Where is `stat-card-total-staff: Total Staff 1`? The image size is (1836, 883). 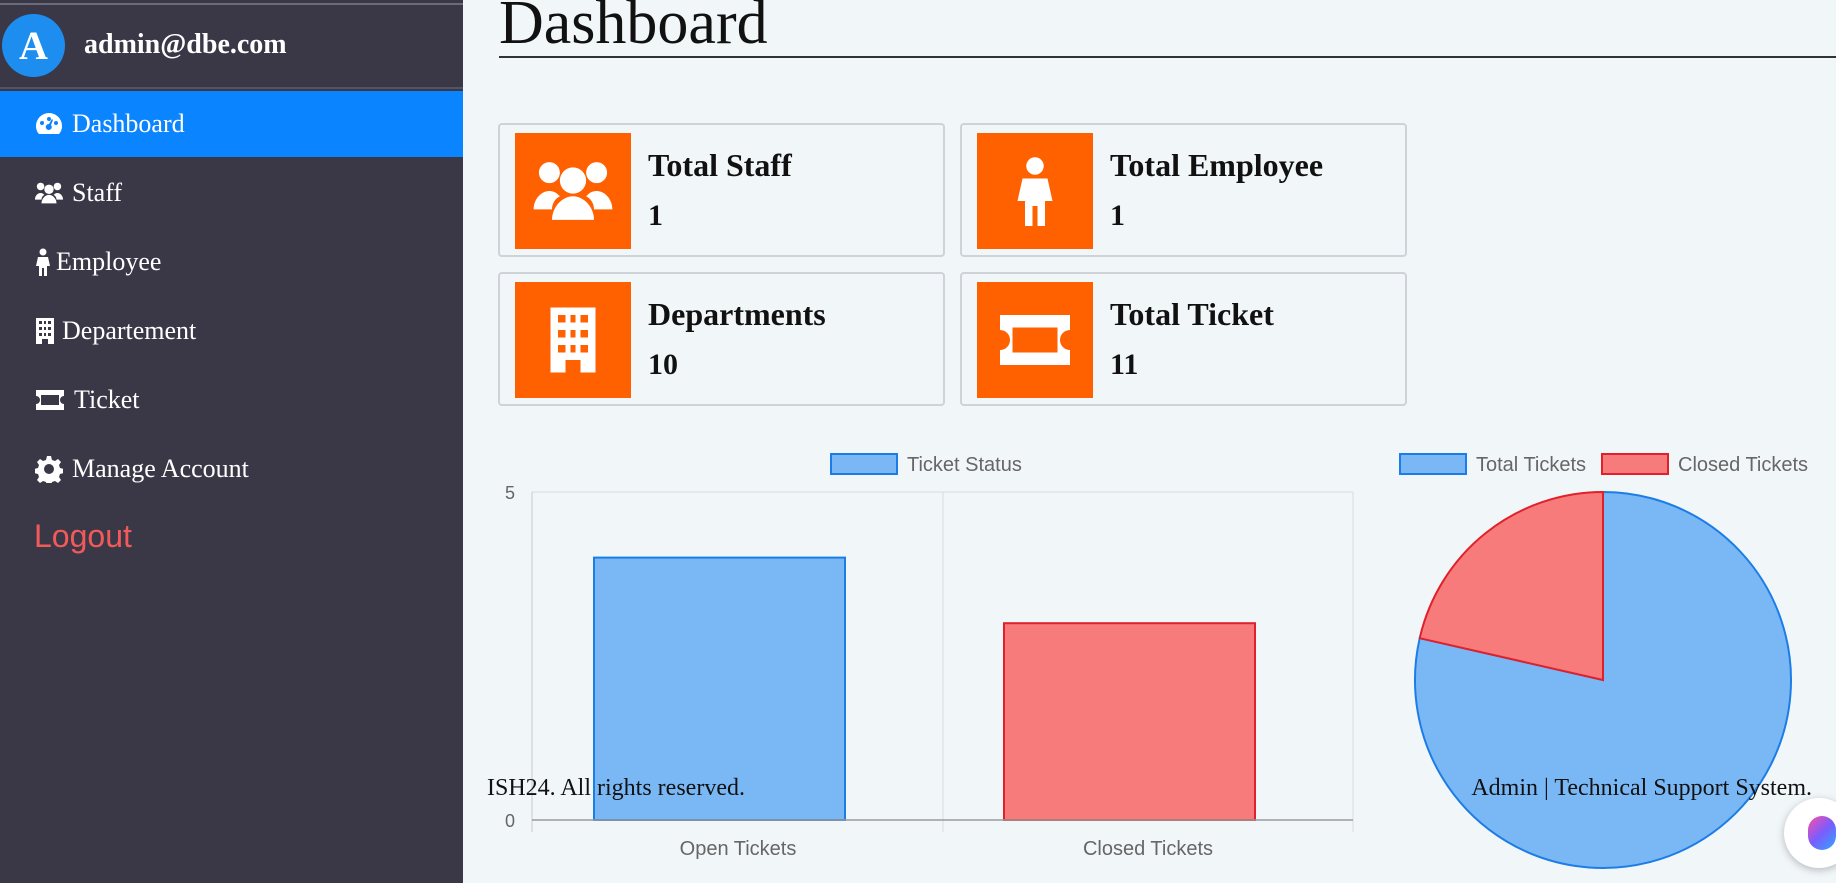 stat-card-total-staff: Total Staff 1 is located at coordinates (721, 190).